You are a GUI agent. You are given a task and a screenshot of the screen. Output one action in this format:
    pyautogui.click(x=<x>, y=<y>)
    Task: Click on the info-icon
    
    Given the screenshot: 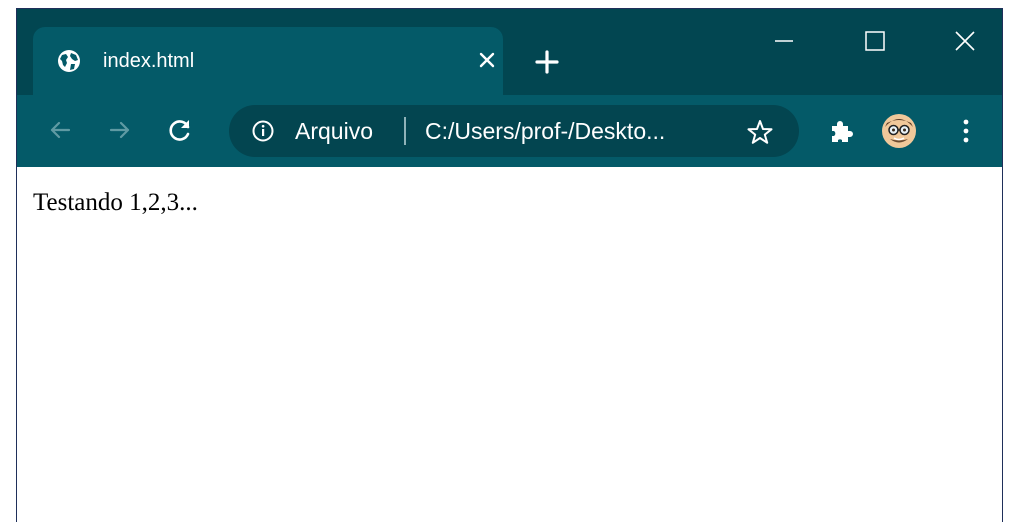 What is the action you would take?
    pyautogui.click(x=263, y=131)
    